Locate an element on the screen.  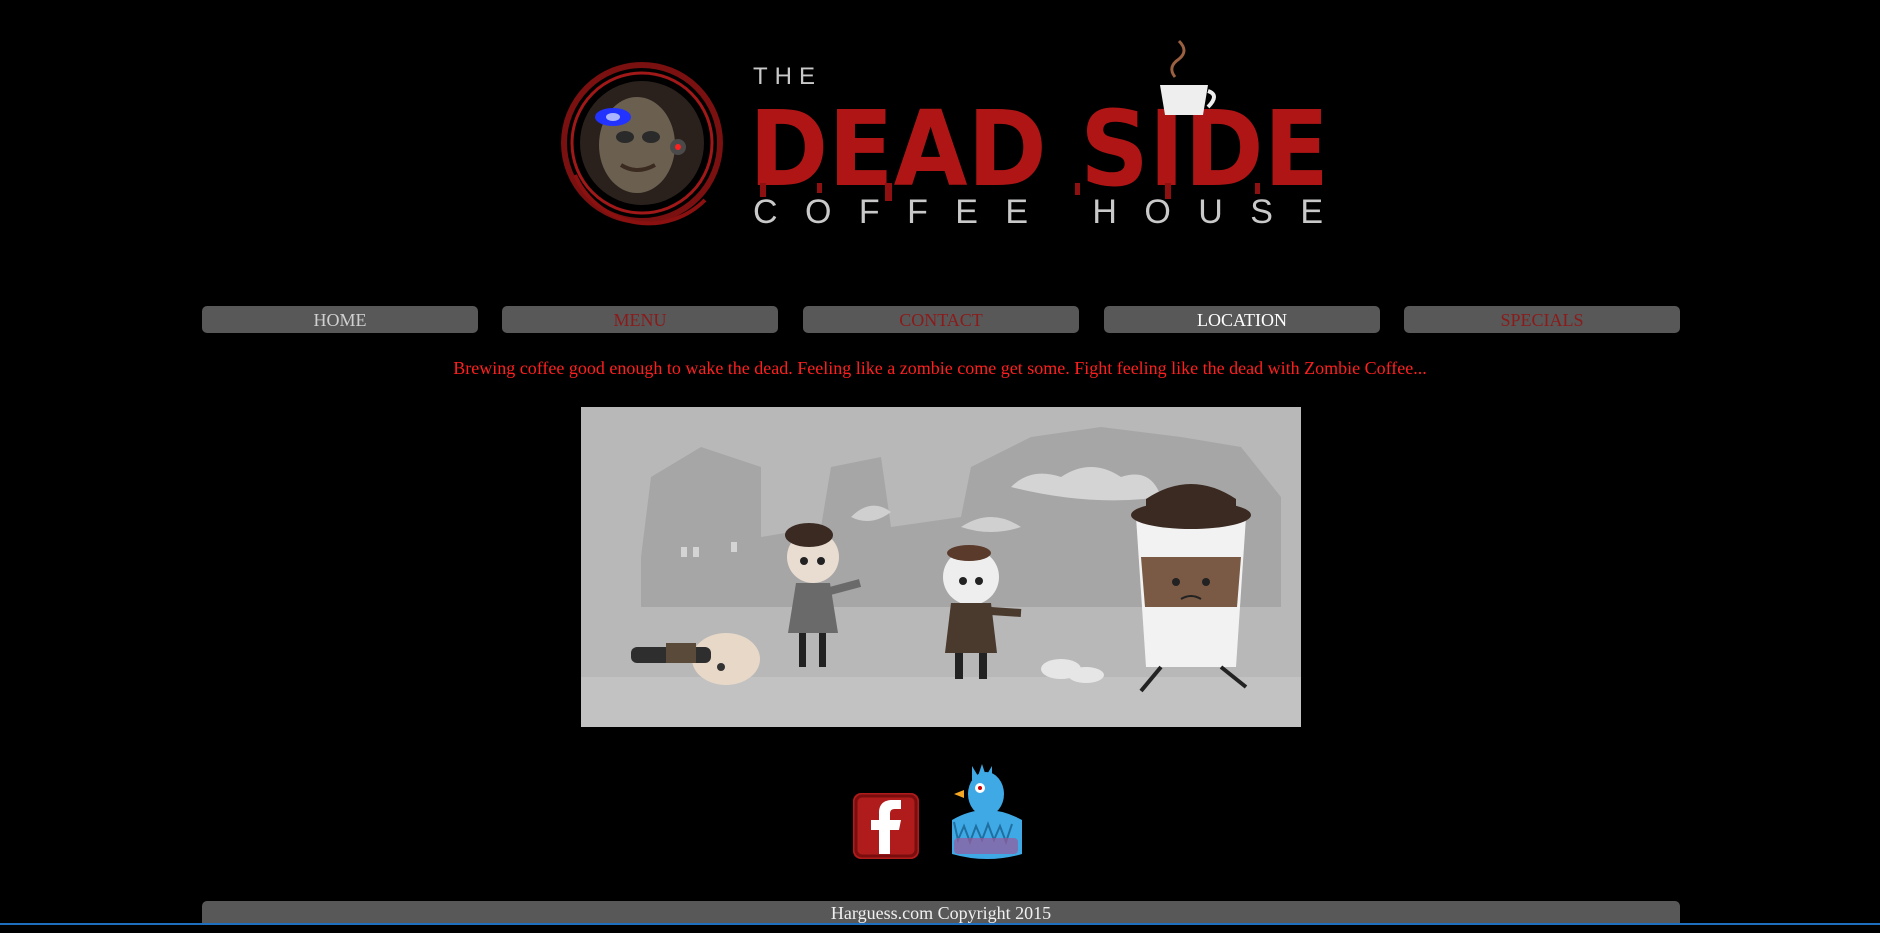
nav-menu-link: MENU is located at coordinates (640, 319).